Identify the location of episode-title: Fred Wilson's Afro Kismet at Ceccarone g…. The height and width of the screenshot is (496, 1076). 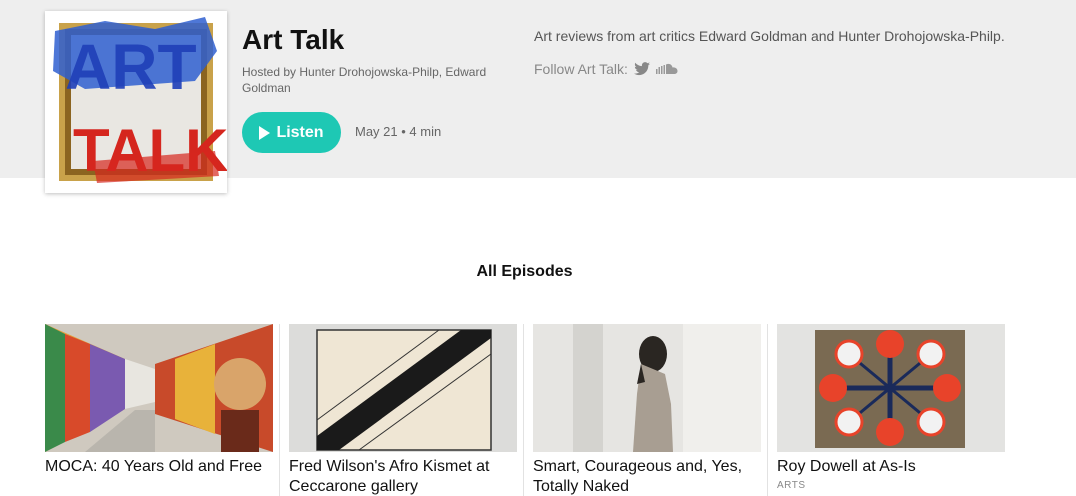
(403, 476).